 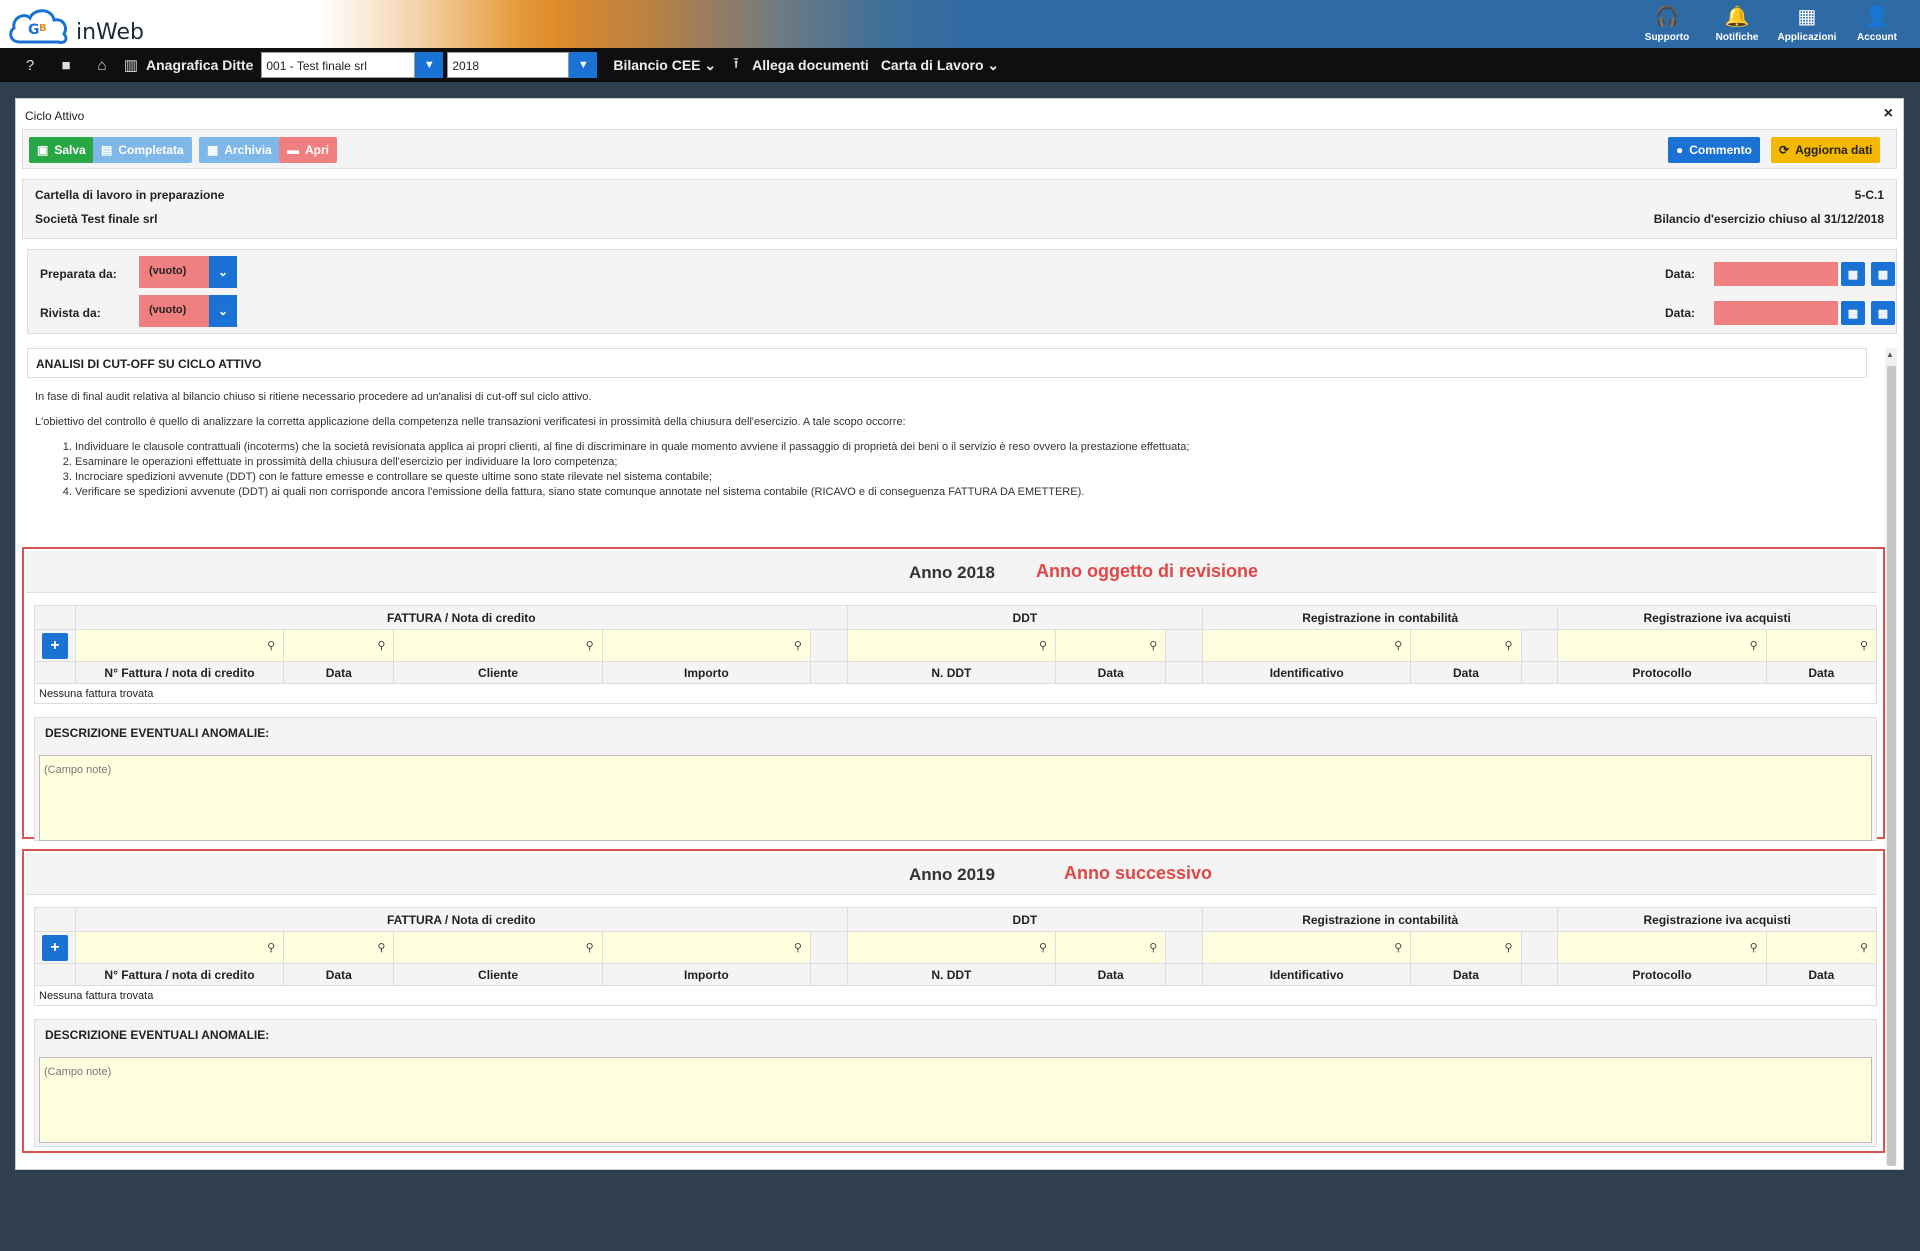 I want to click on content-scrollbar: ▲, so click(x=1891, y=757).